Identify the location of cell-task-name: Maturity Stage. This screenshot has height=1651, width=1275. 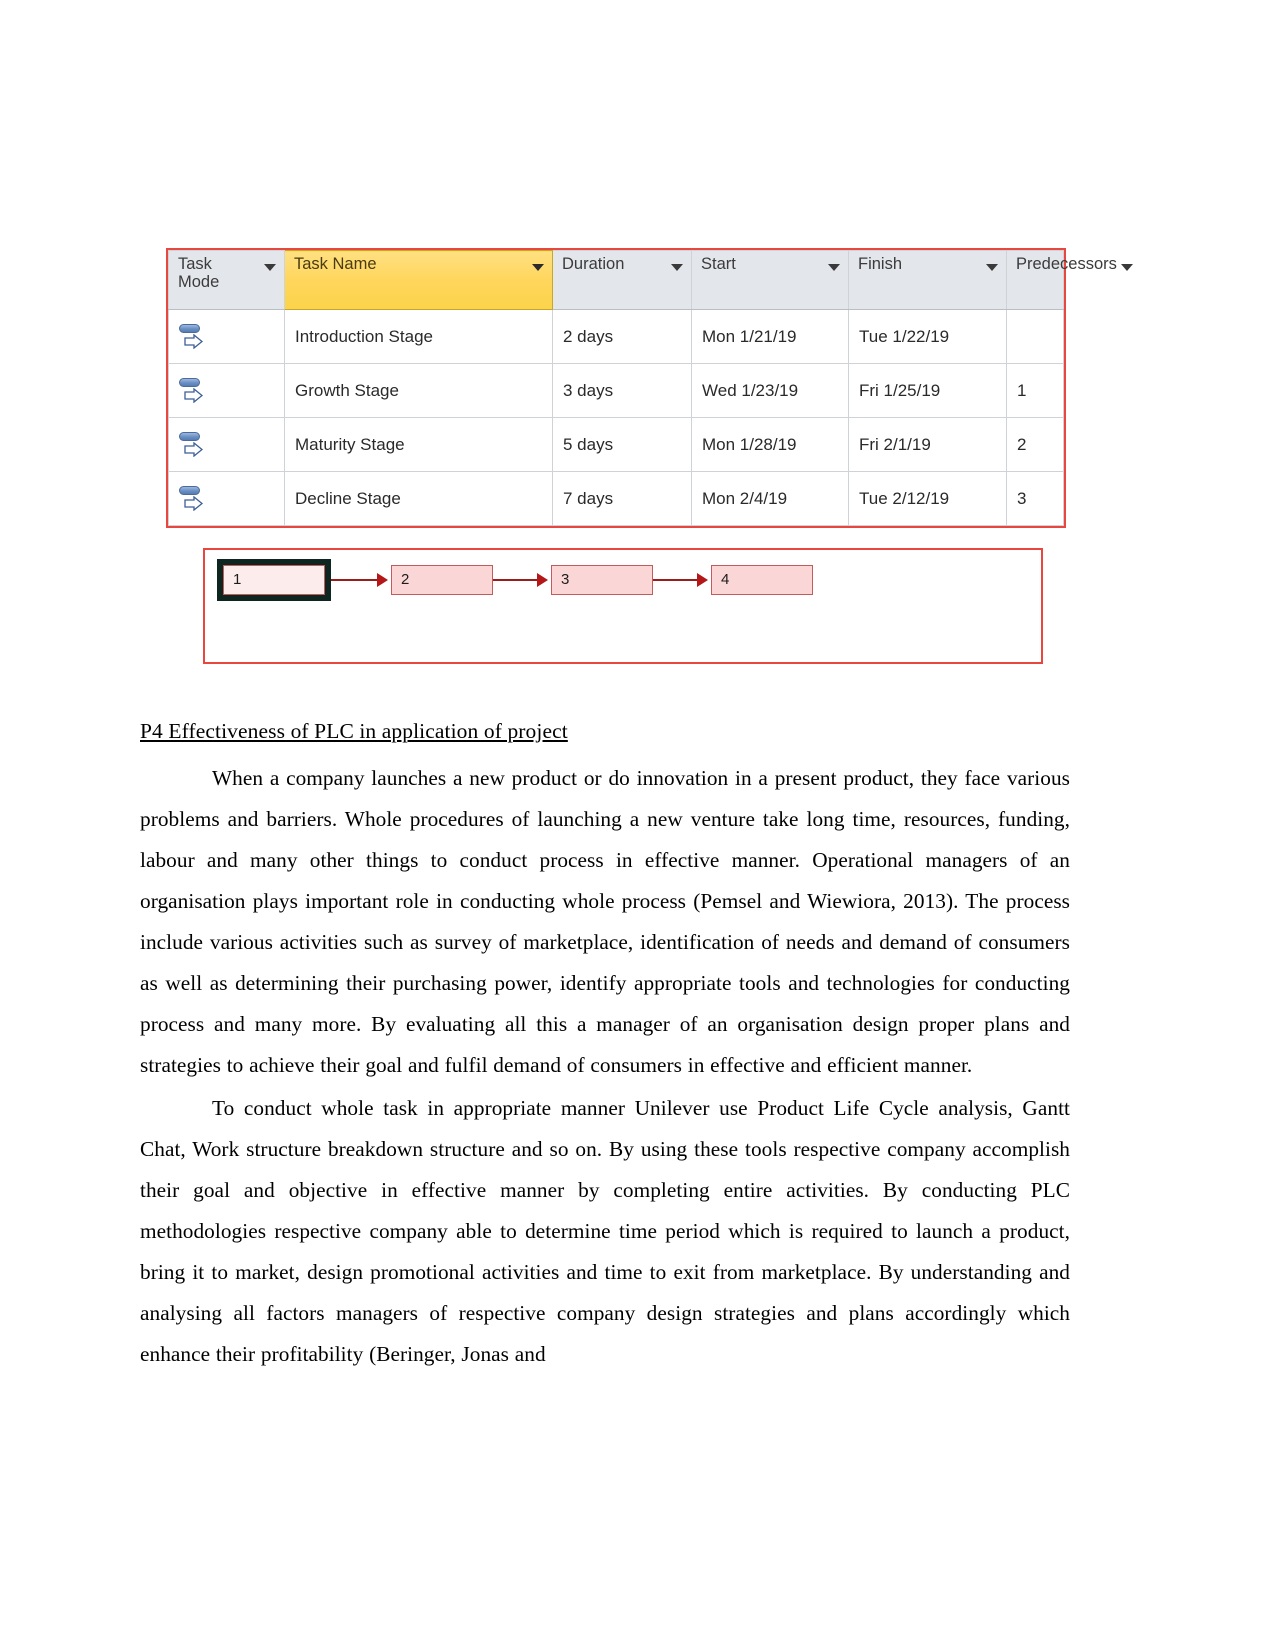
(418, 444).